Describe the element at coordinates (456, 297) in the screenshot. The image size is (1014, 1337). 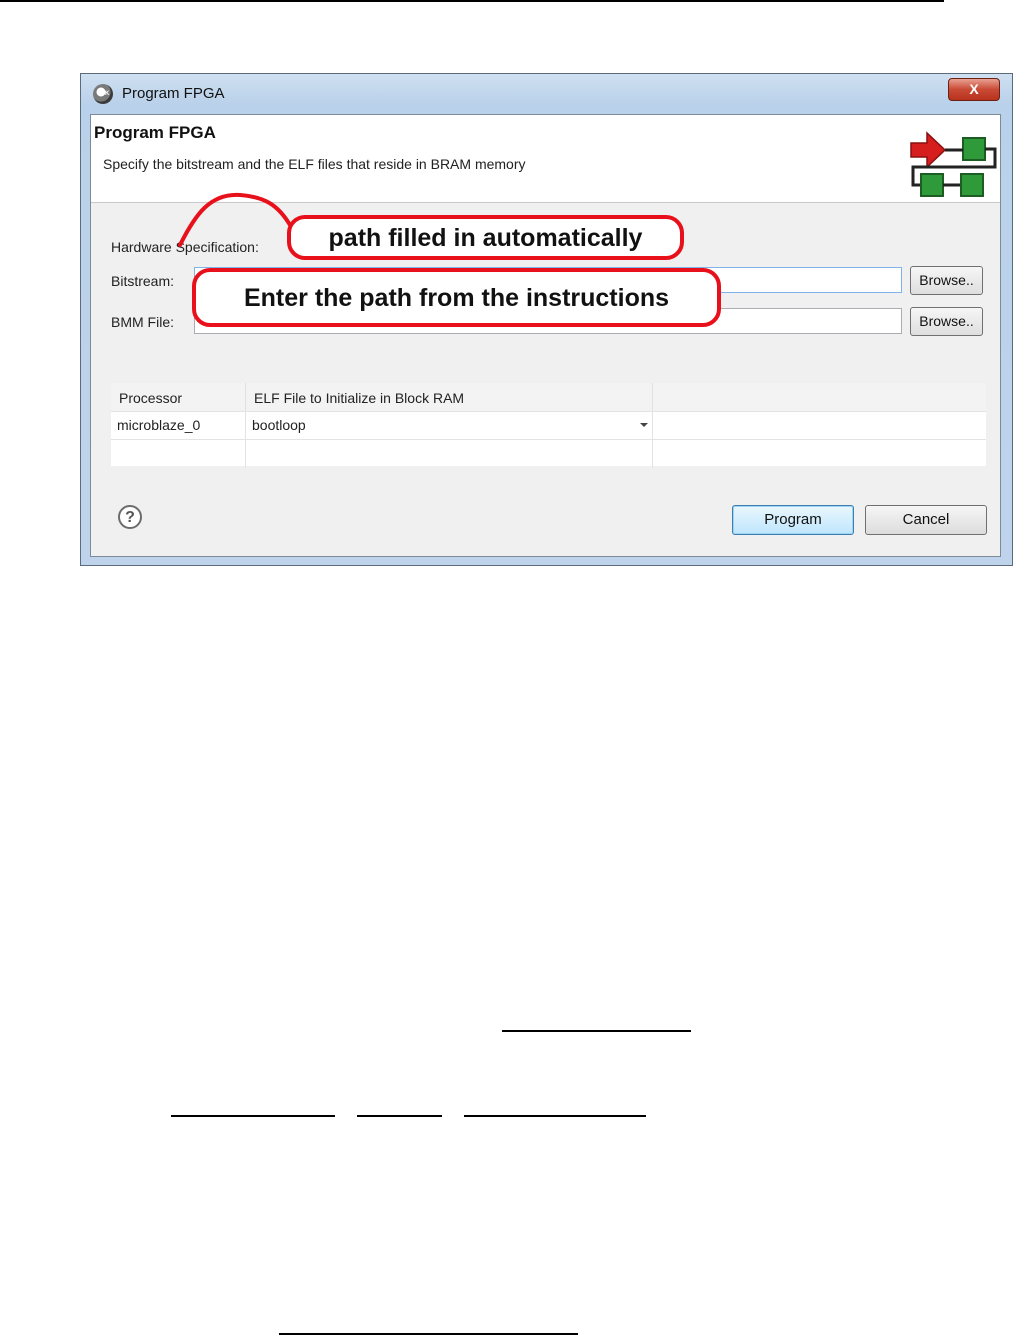
I see `callout-enter-path: Enter the path from the instructions` at that location.